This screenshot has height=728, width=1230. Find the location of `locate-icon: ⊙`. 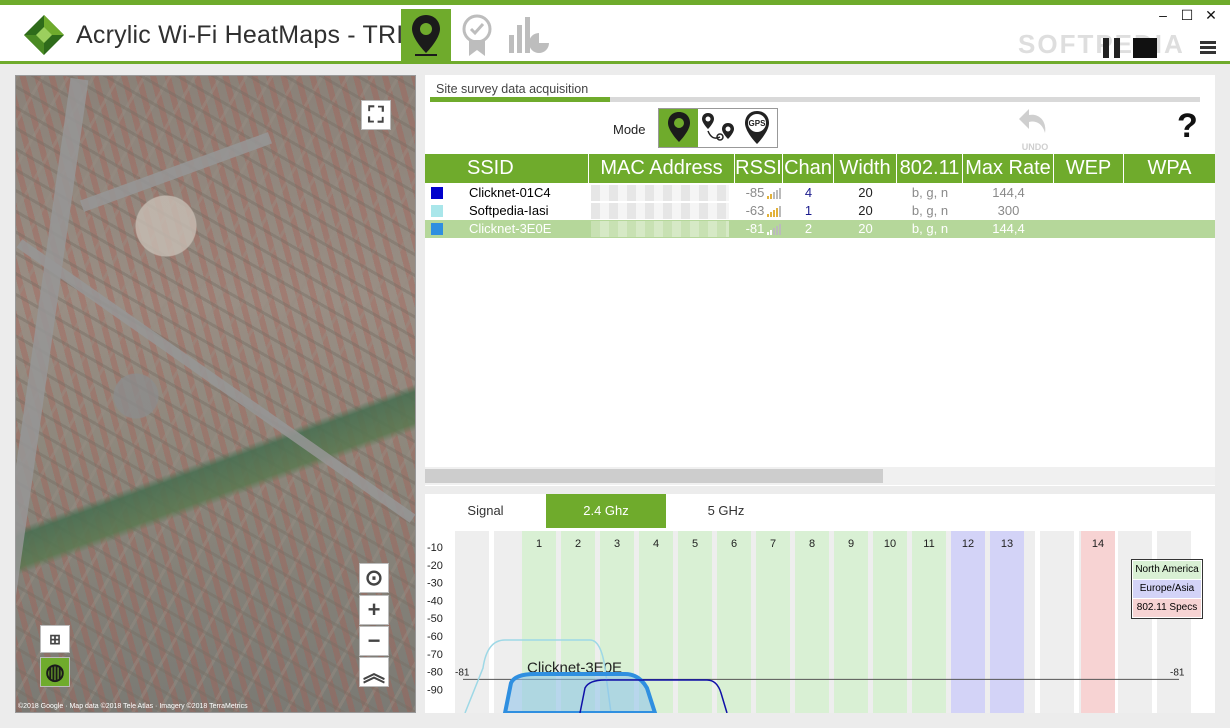

locate-icon: ⊙ is located at coordinates (374, 578).